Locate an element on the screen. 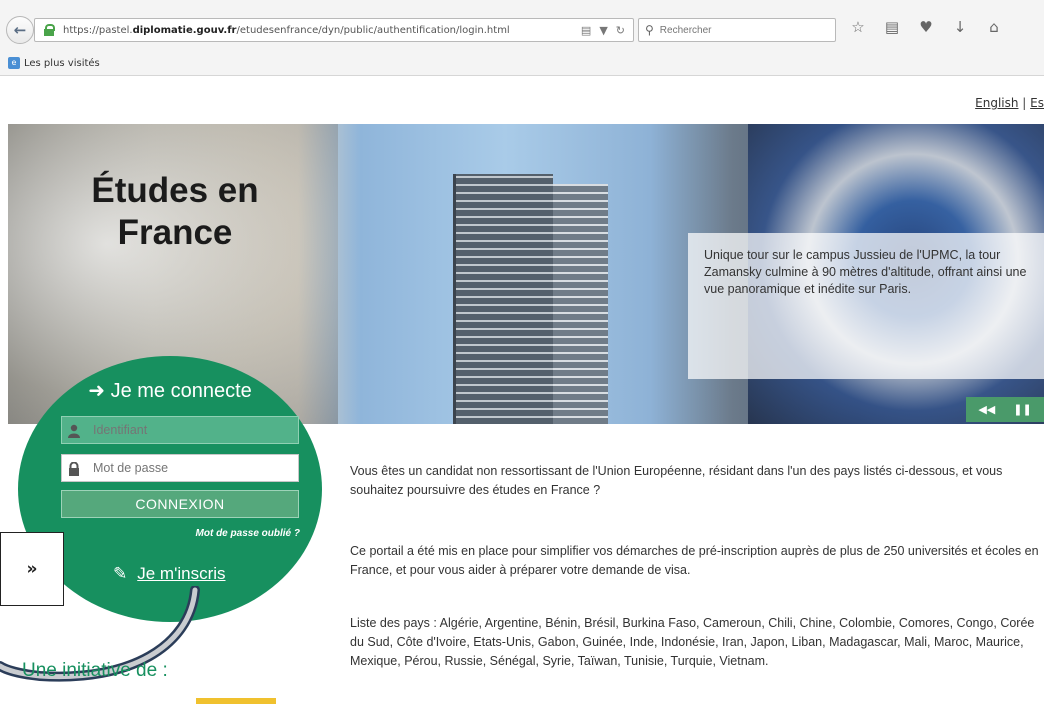  search-input is located at coordinates (737, 30).